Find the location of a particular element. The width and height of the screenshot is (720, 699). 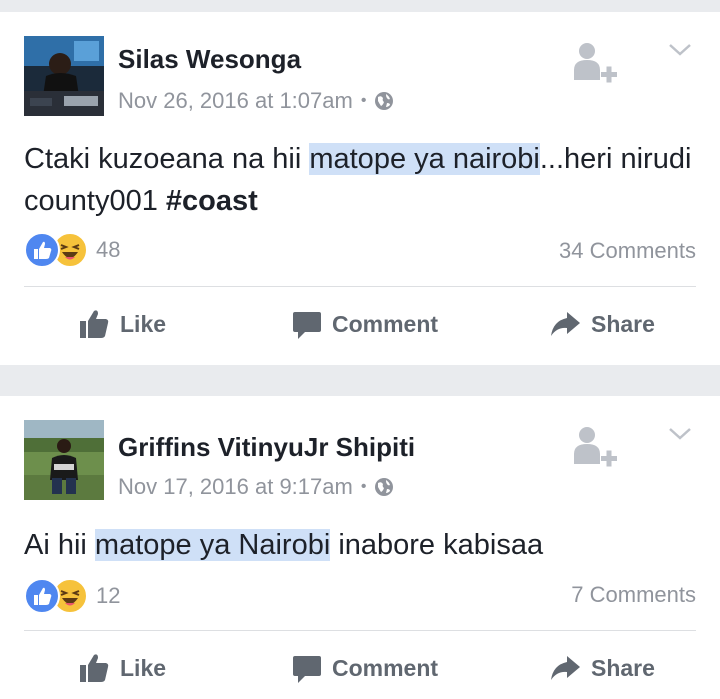

post-author: Silas Wesonga is located at coordinates (209, 59).